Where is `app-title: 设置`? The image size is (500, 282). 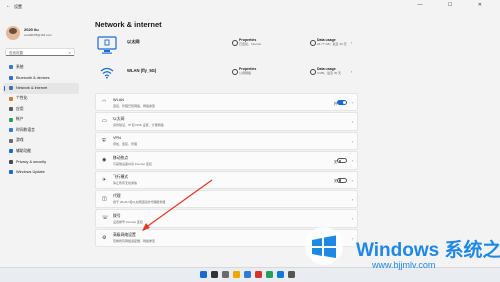 app-title: 设置 is located at coordinates (18, 6).